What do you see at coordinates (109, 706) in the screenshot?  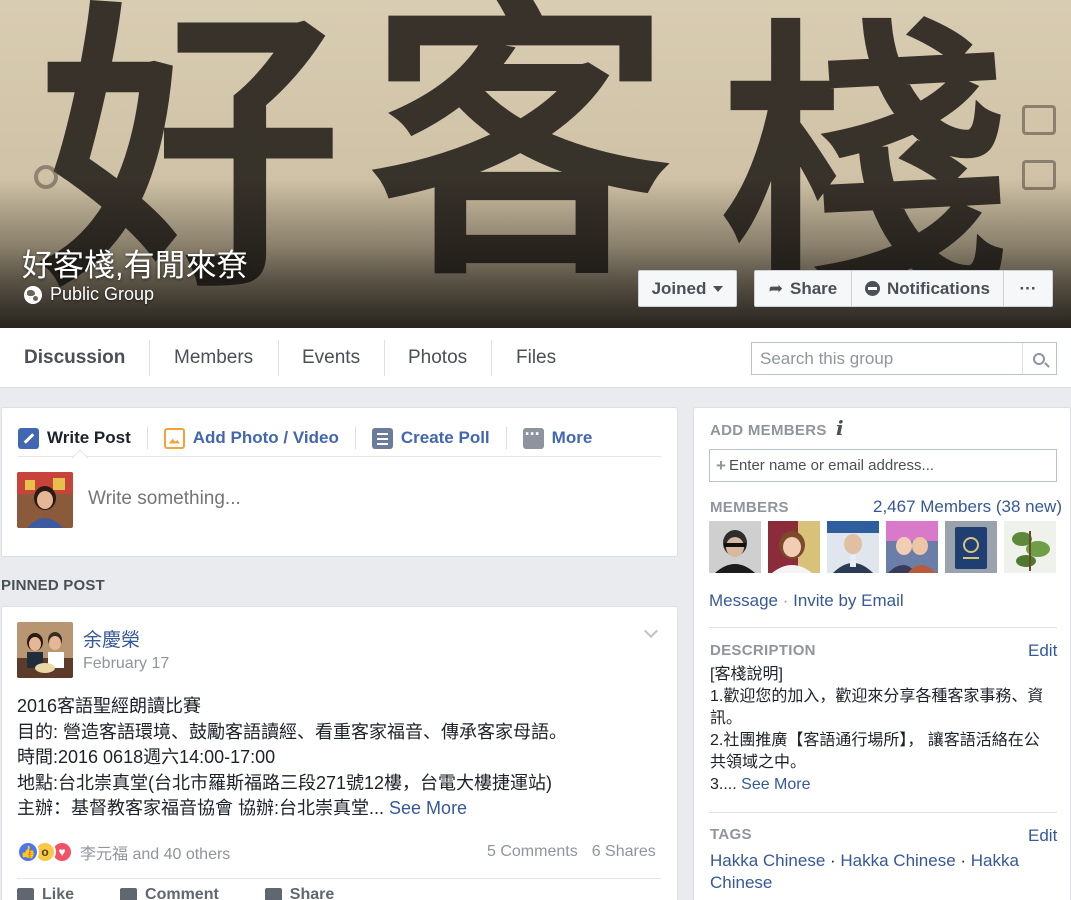 I see `post-line: 2016客語聖經朗讀比賽` at bounding box center [109, 706].